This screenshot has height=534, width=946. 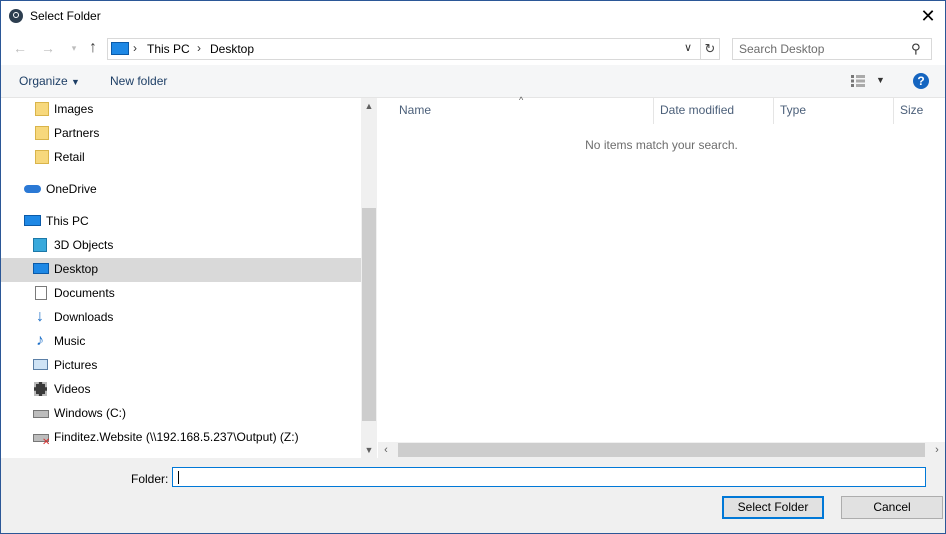 What do you see at coordinates (46, 442) in the screenshot?
I see `disconnected-x-icon: ✕` at bounding box center [46, 442].